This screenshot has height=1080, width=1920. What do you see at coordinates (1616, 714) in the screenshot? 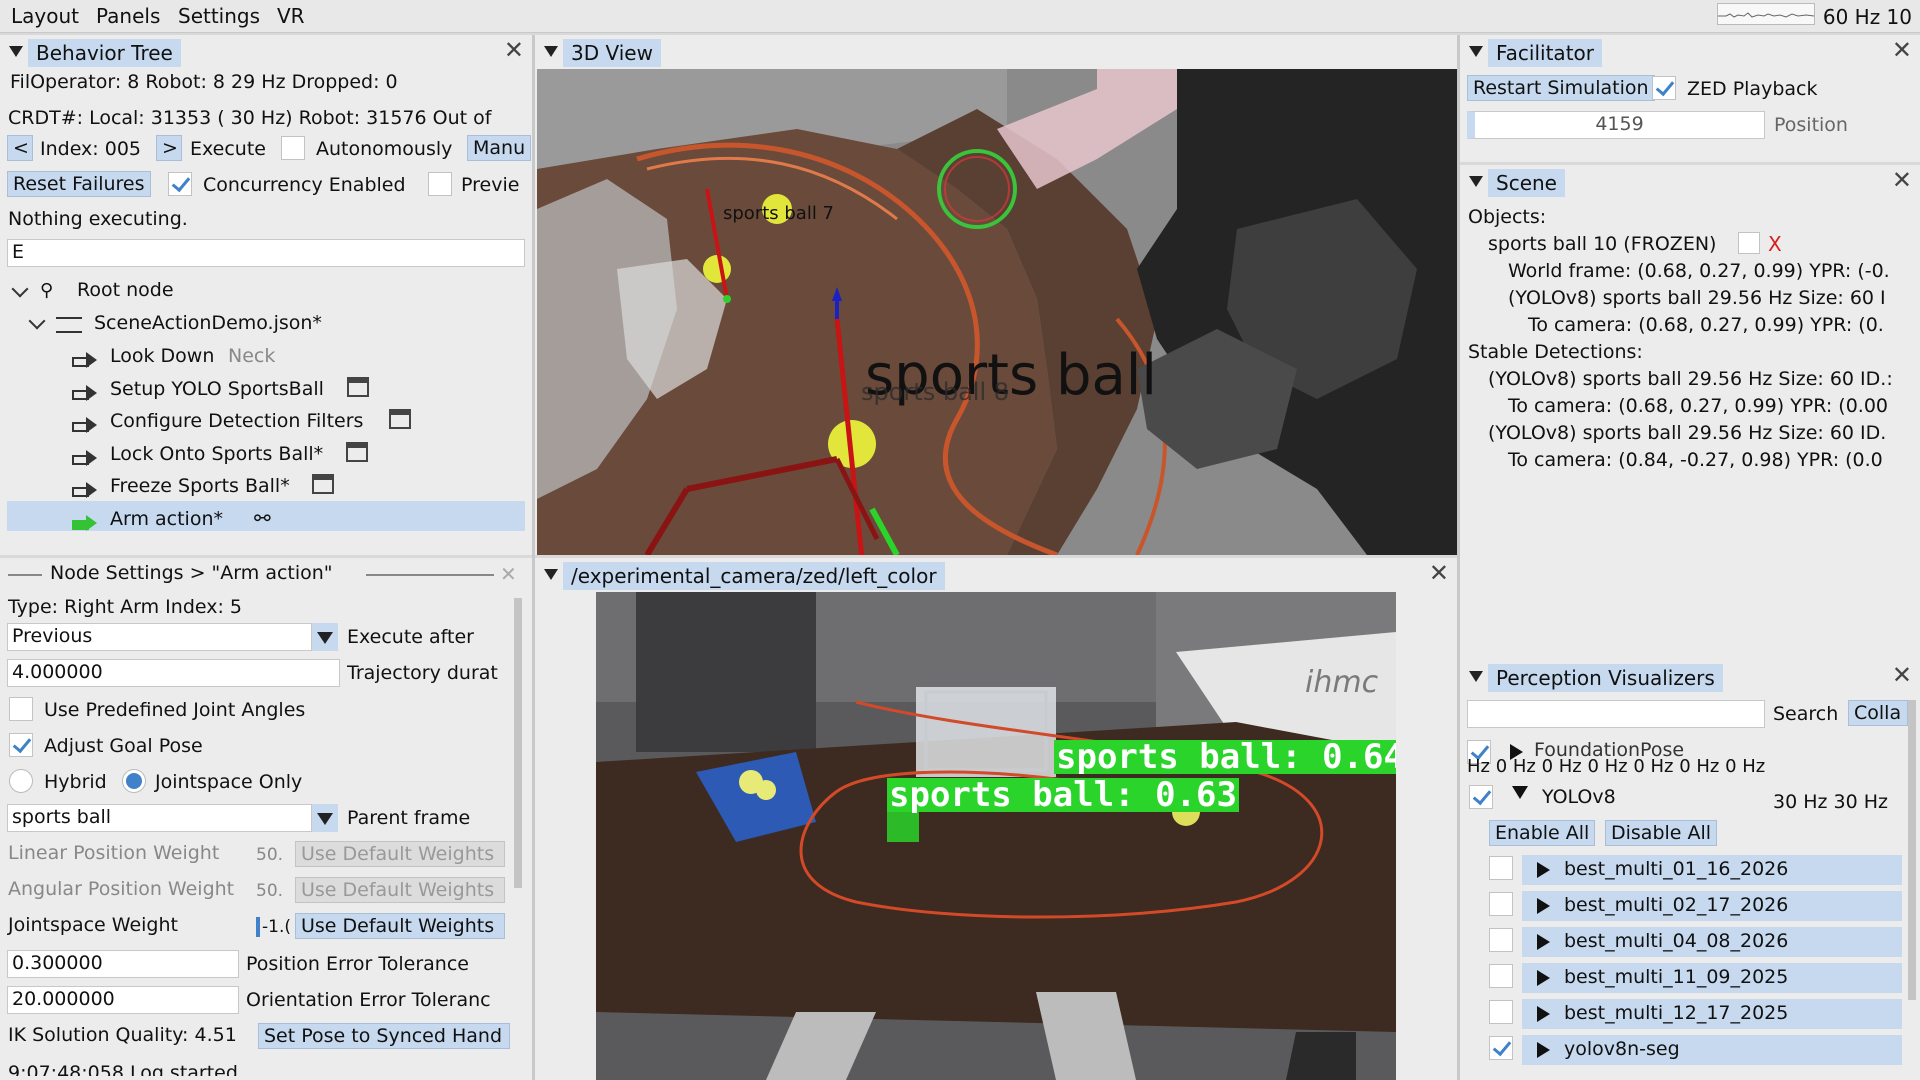
I see `visualizer-search-input` at bounding box center [1616, 714].